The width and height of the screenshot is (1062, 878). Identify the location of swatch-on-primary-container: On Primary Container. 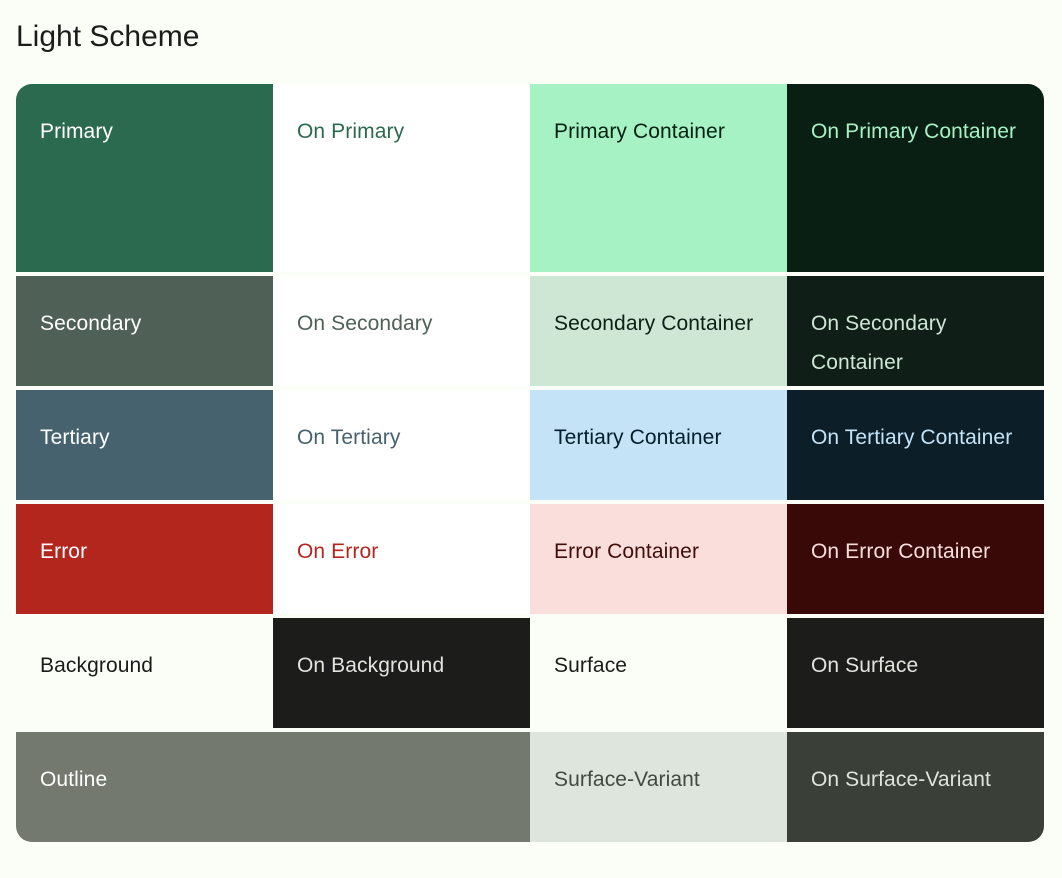
(915, 178).